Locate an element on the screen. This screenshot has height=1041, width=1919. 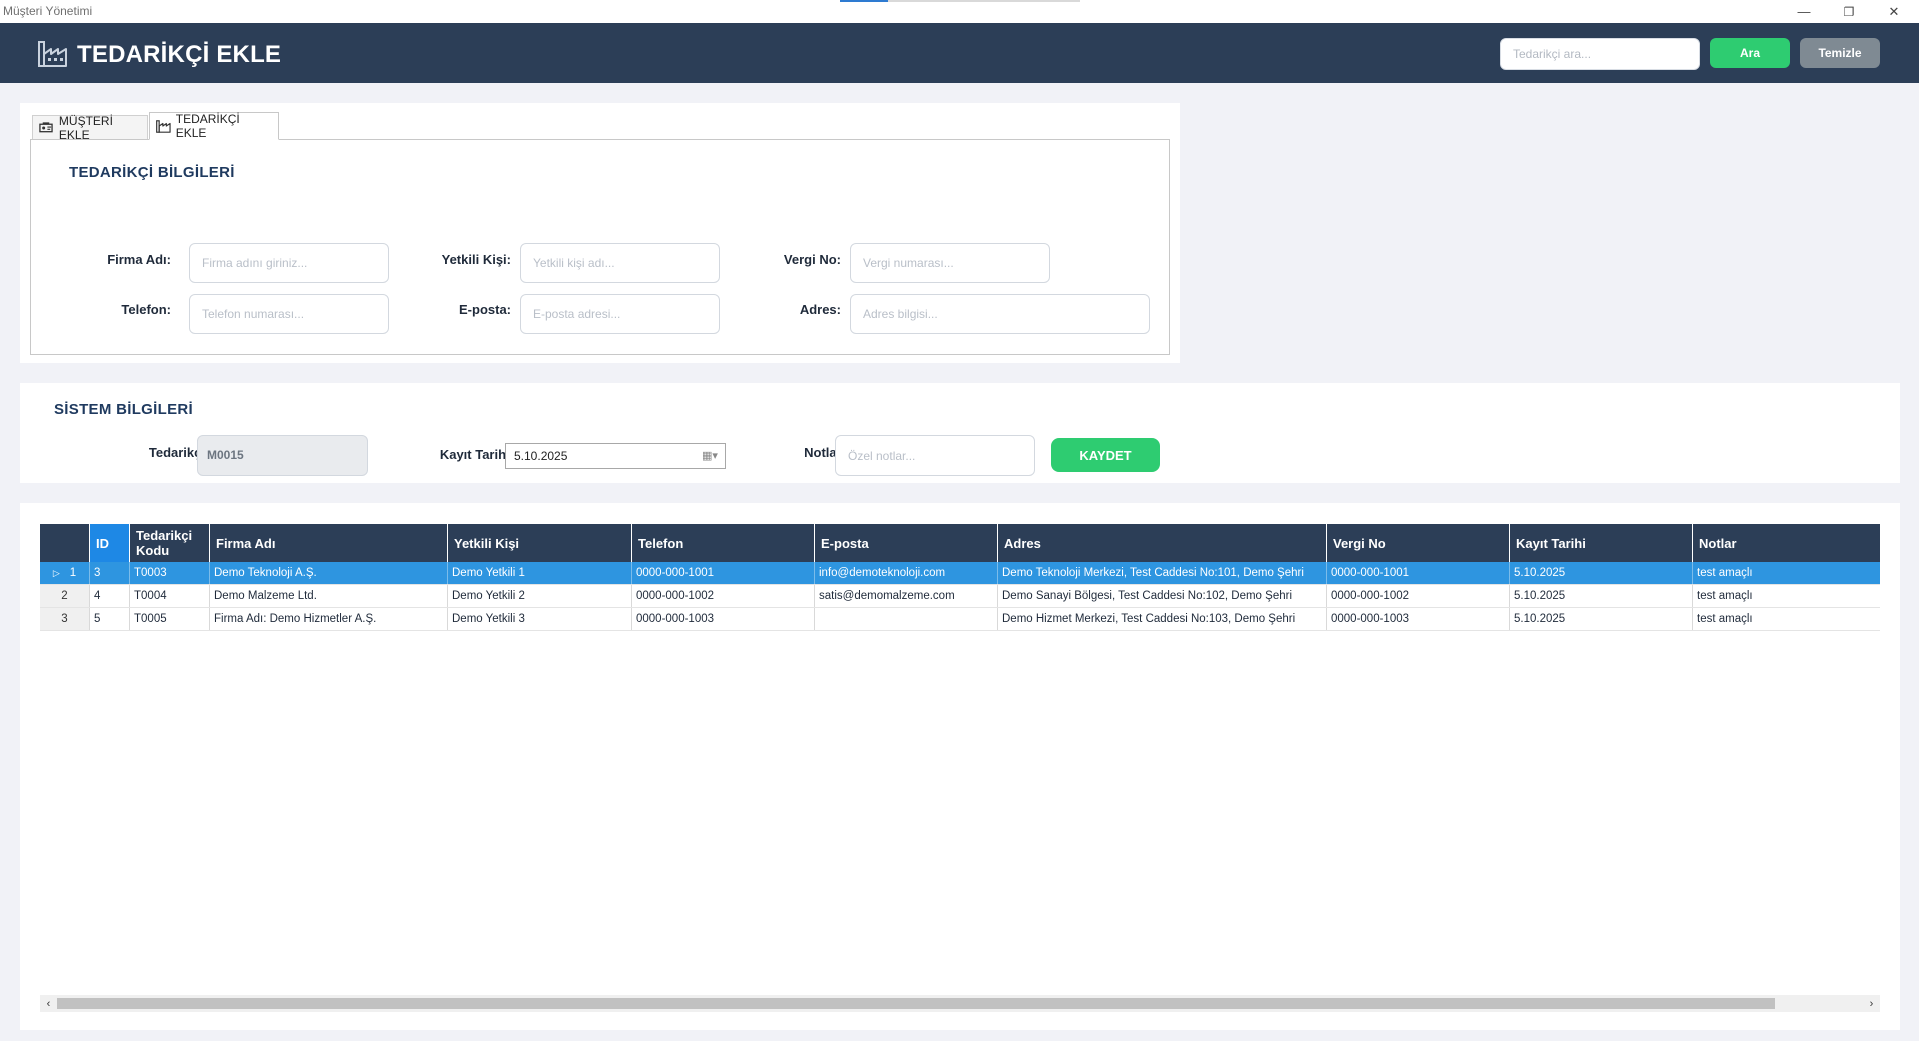
label-vergi: Vergi No: is located at coordinates (812, 259).